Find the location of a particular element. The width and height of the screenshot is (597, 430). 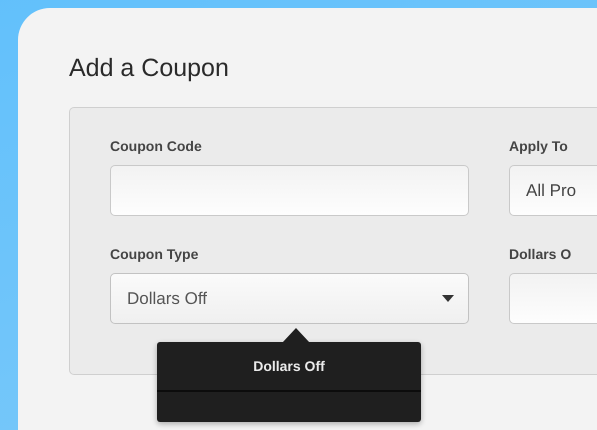

field-label: Dollars O is located at coordinates (540, 254).